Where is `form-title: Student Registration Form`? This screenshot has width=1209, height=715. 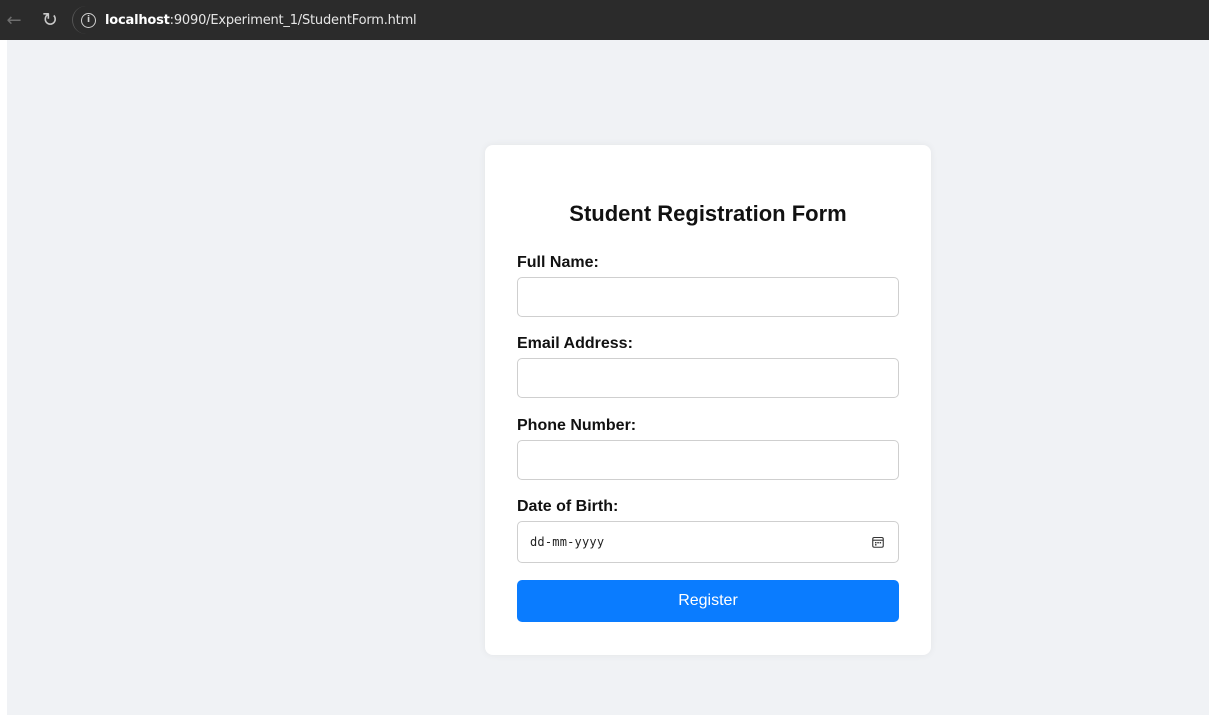
form-title: Student Registration Form is located at coordinates (708, 213).